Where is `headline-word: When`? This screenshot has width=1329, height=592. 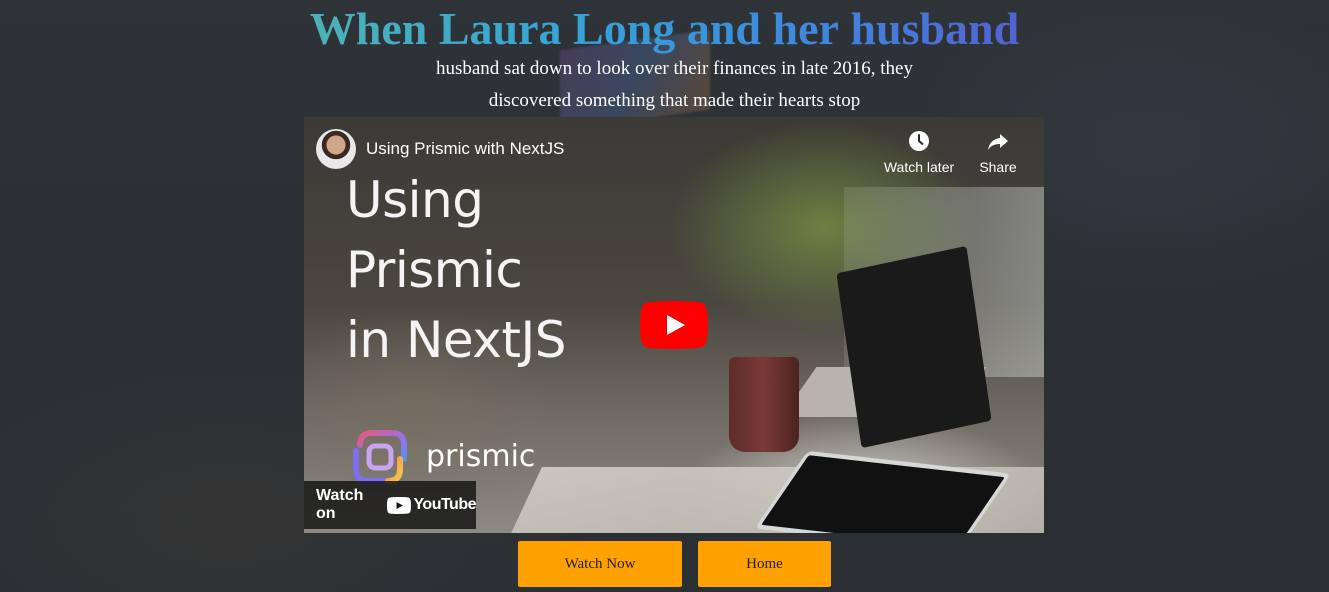 headline-word: When is located at coordinates (368, 28).